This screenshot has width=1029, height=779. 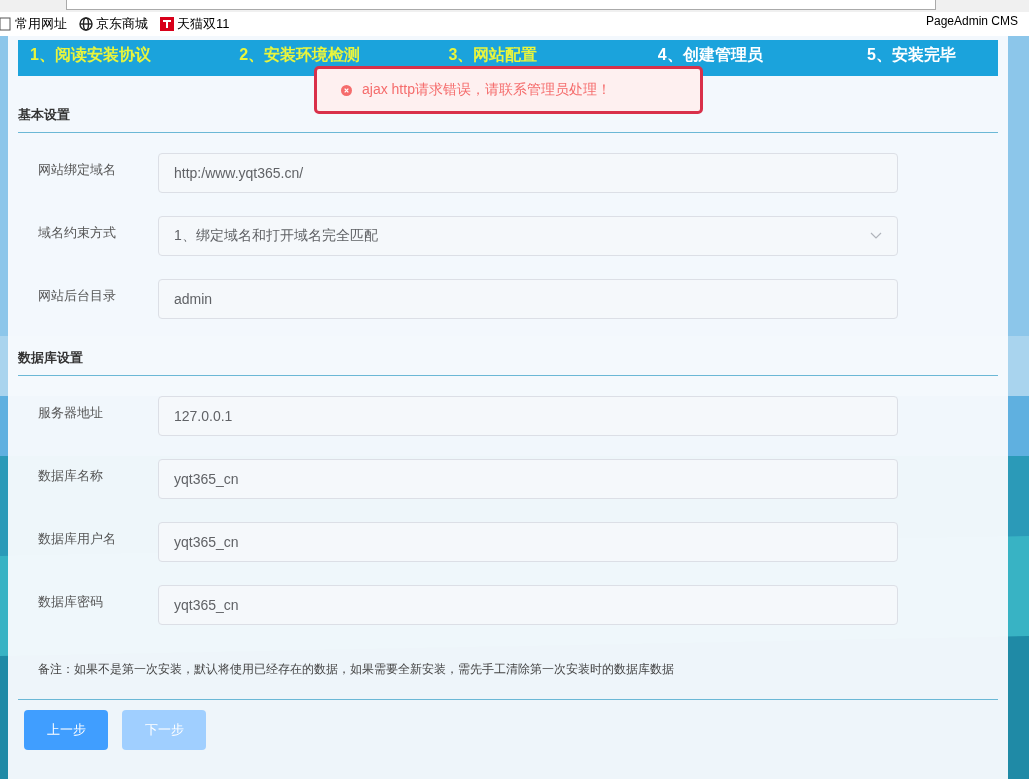 What do you see at coordinates (70, 413) in the screenshot?
I see `field-label: 服务器地址` at bounding box center [70, 413].